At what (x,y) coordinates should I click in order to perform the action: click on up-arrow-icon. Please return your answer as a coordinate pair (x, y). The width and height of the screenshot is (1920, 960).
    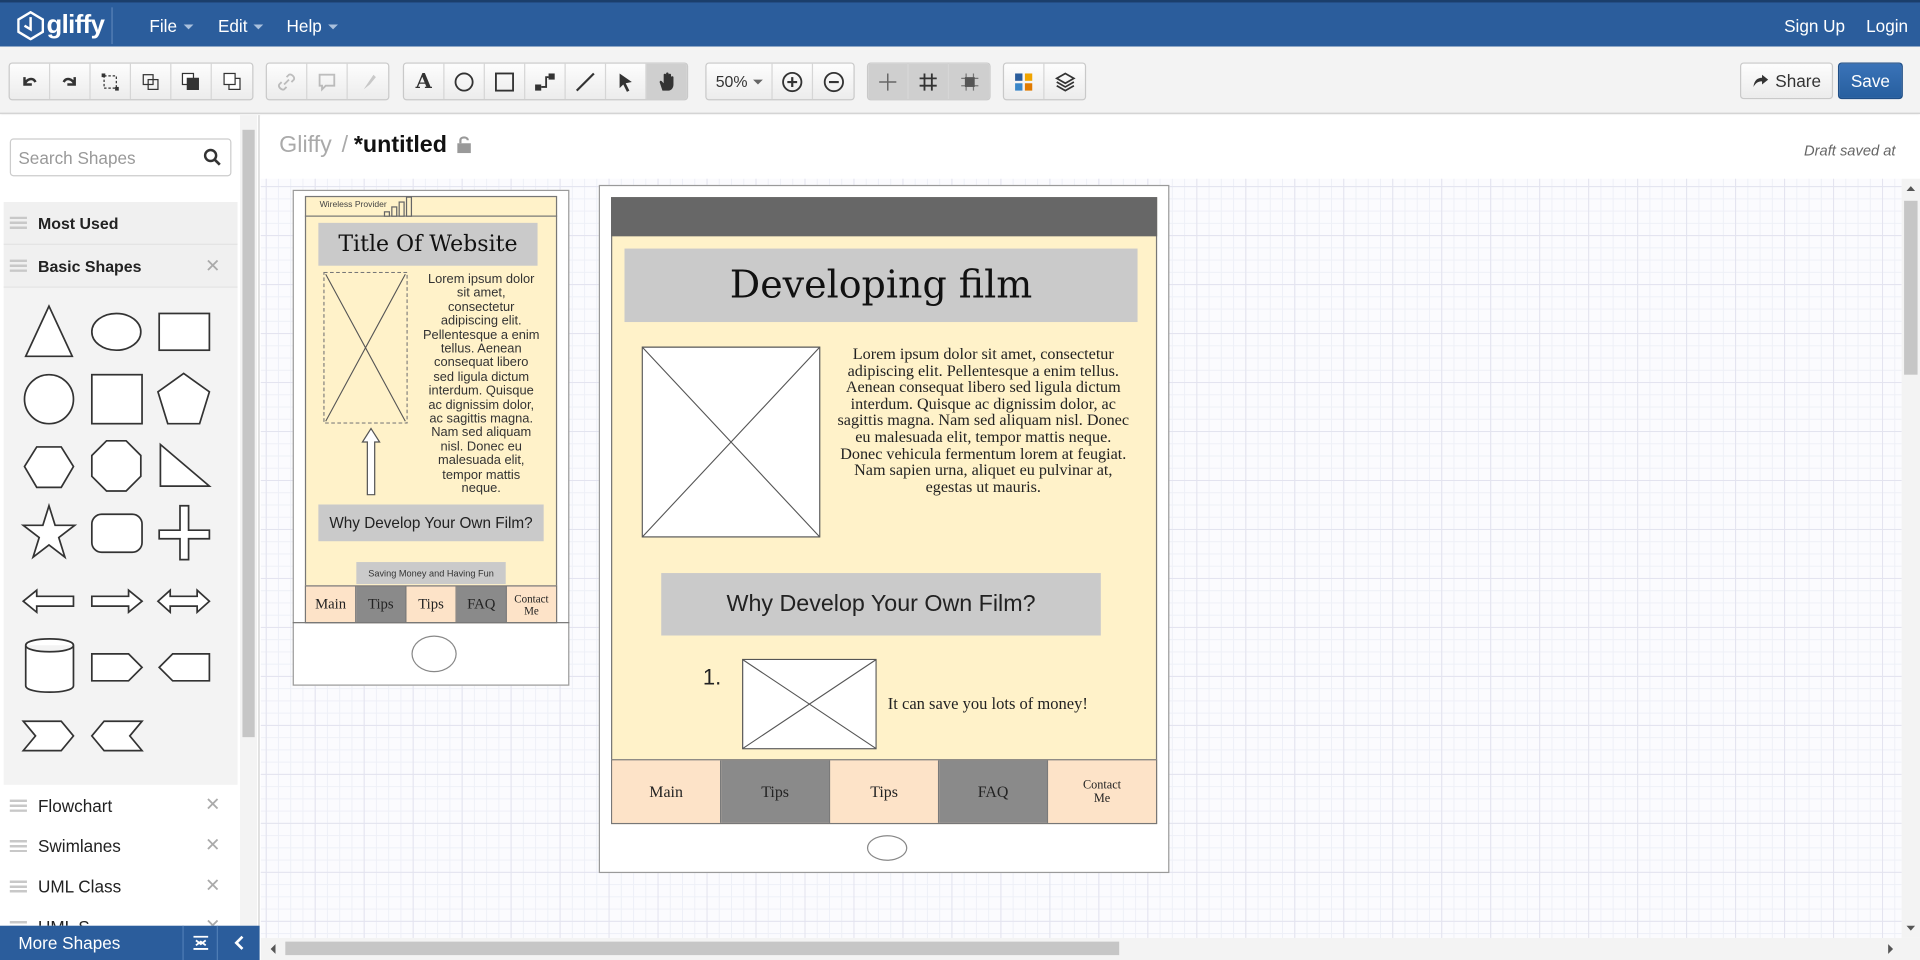
    Looking at the image, I should click on (371, 461).